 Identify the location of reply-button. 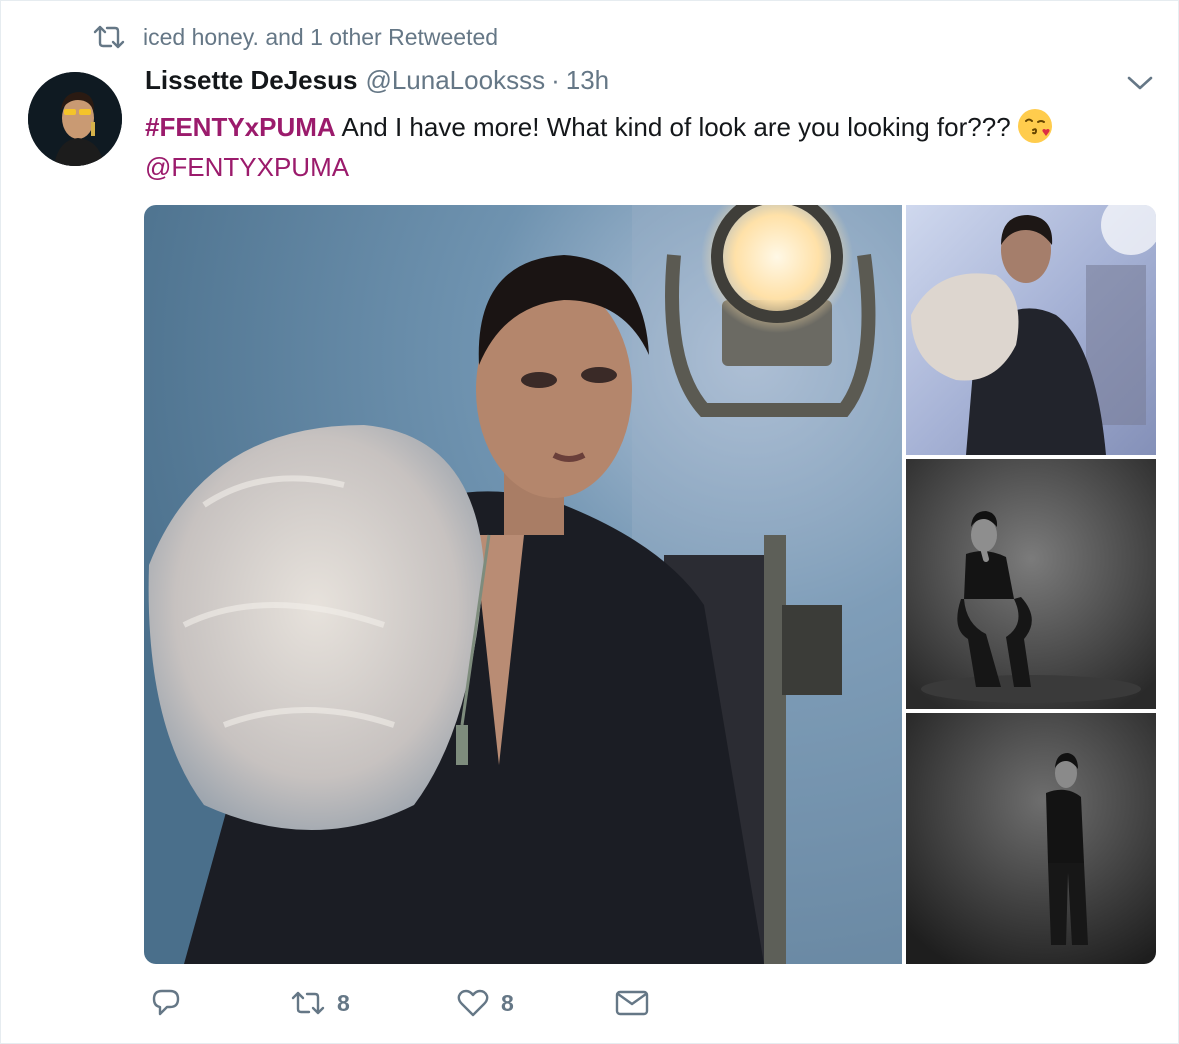
(221, 1003).